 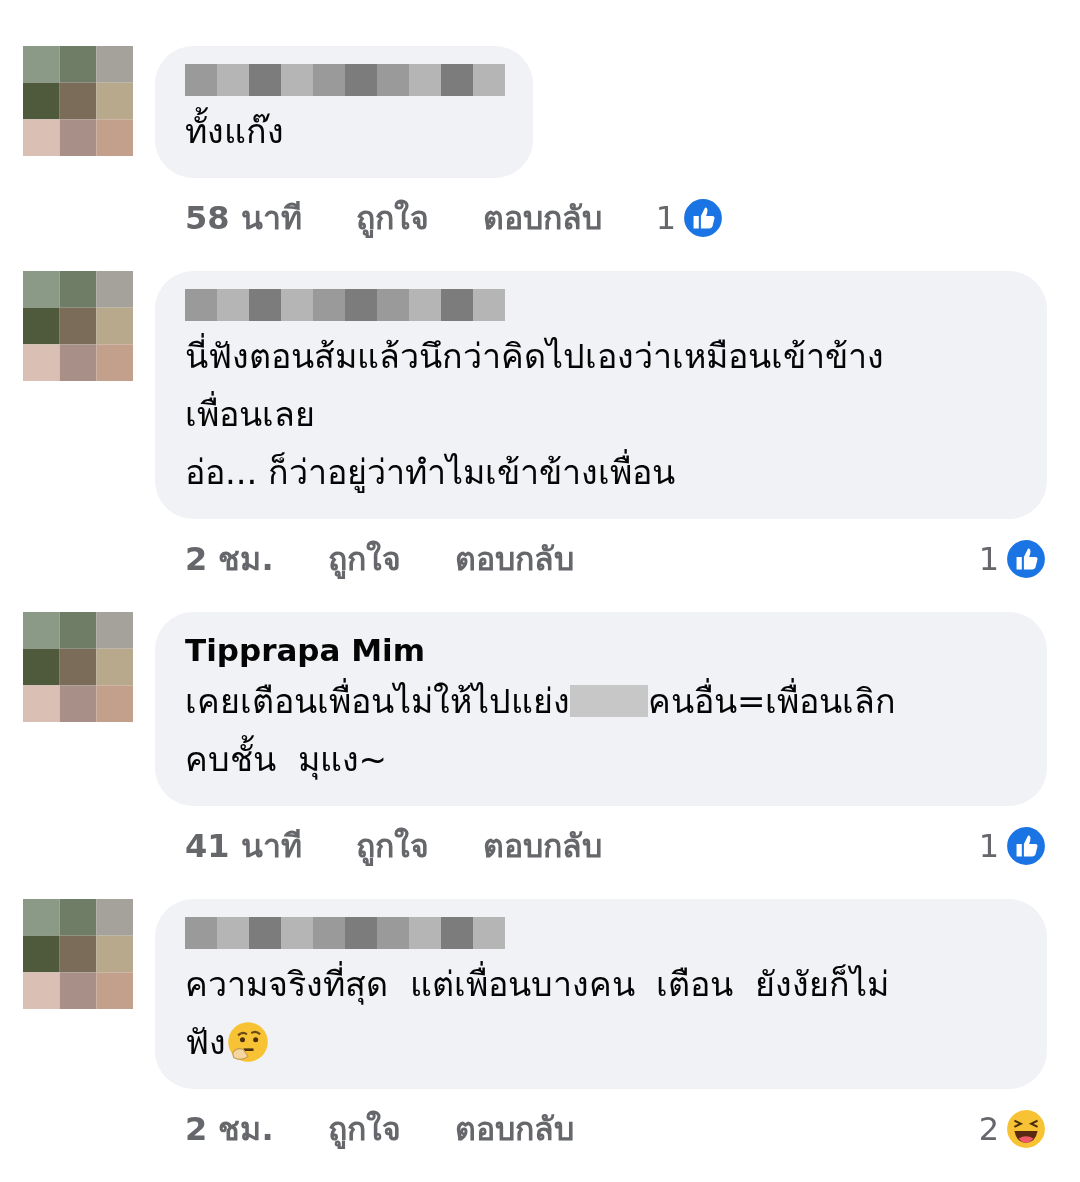 I want to click on comment-text: คนอื่น=เพื่อนเลิก, so click(x=772, y=701).